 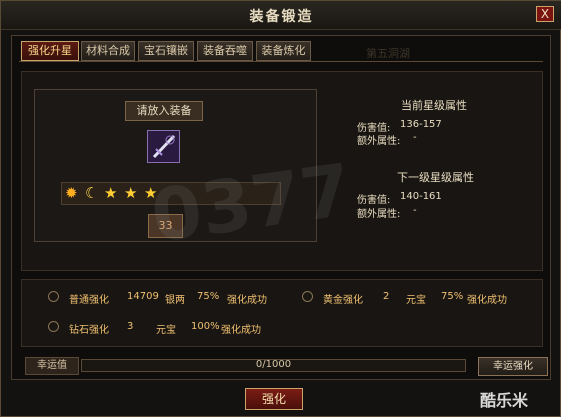 What do you see at coordinates (89, 300) in the screenshot?
I see `option-normal-name: 普通强化` at bounding box center [89, 300].